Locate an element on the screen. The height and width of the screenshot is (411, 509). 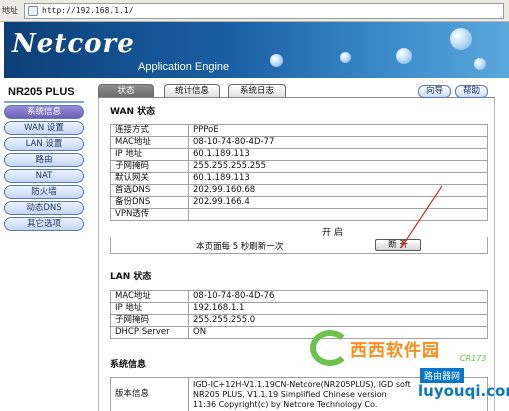
watermark-logo-icon is located at coordinates (330, 348).